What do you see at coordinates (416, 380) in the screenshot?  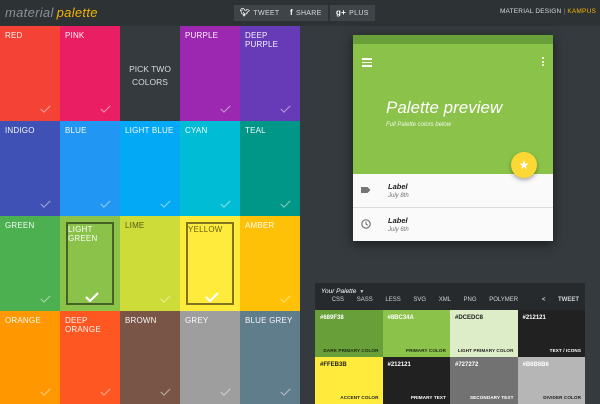 I see `palette-swatch: #212121 PRIMARY TEXT` at bounding box center [416, 380].